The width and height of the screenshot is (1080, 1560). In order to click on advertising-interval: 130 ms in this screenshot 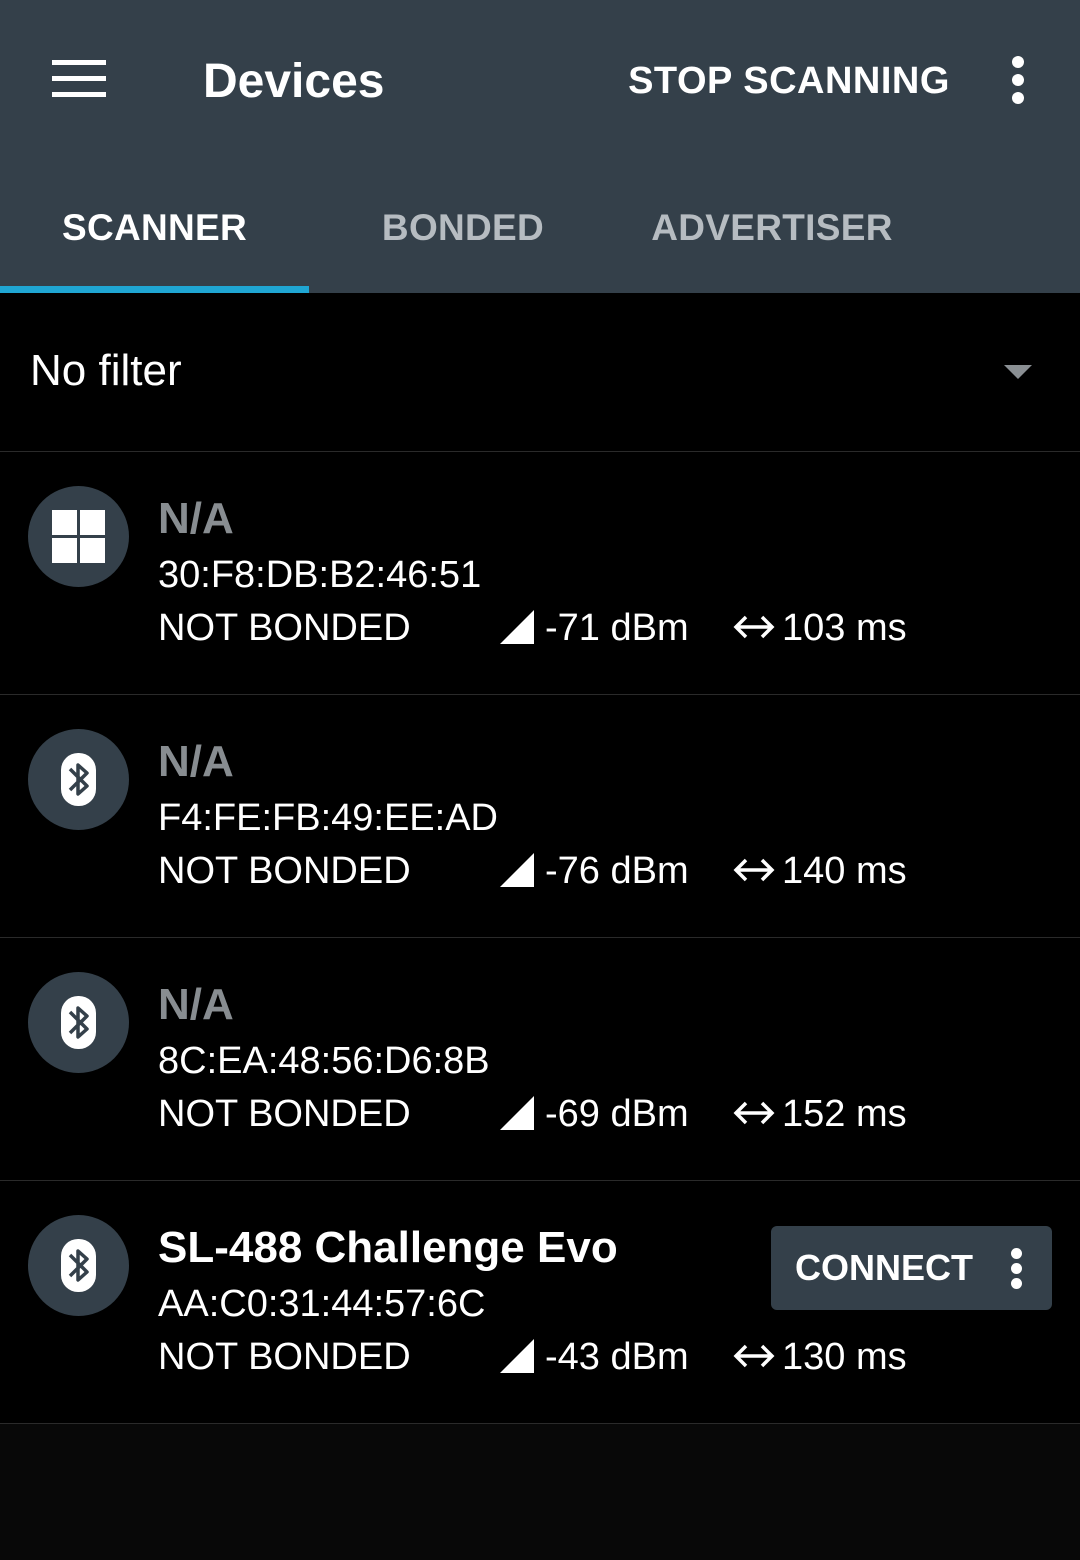, I will do `click(844, 1357)`.